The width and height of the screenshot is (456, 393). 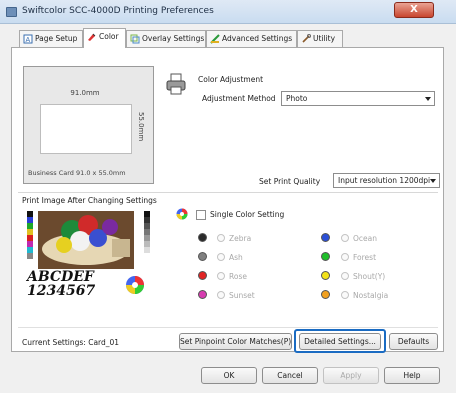 What do you see at coordinates (77, 173) in the screenshot?
I see `card-size-label: Business Card 91.0 x 55.0mm` at bounding box center [77, 173].